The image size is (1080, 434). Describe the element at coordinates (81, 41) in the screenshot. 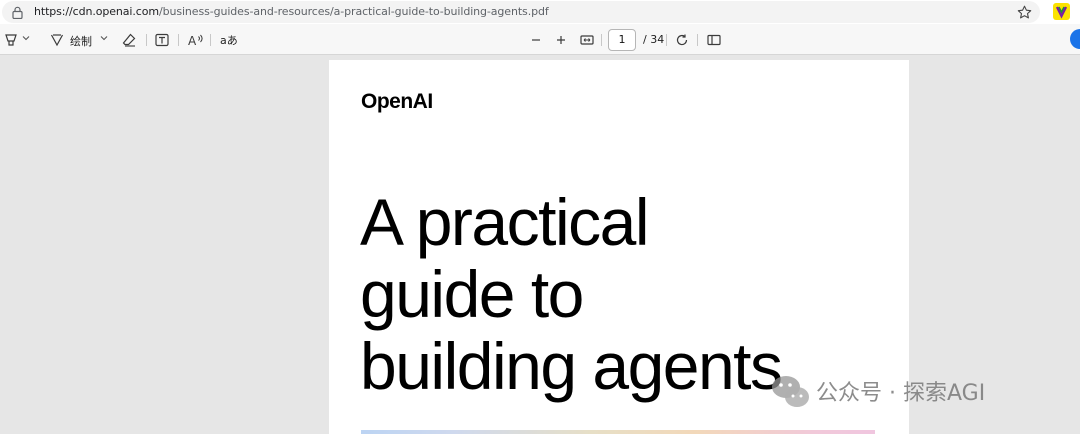

I see `draw-label: 绘制` at that location.